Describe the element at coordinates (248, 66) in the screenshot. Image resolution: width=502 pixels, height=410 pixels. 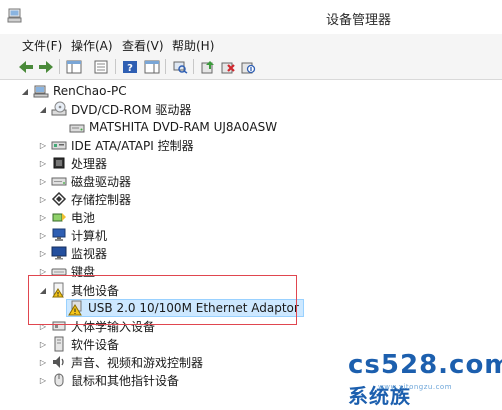
I see `disable-device-icon` at that location.